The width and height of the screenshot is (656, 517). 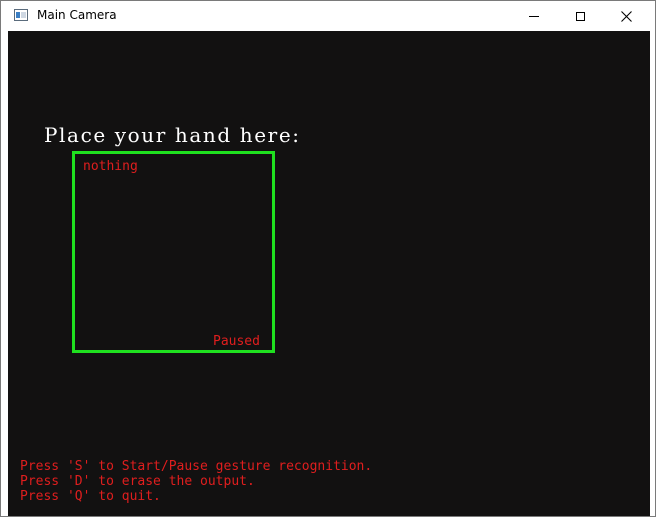 I want to click on hand-placement-prompt: Place your hand here:, so click(x=172, y=135).